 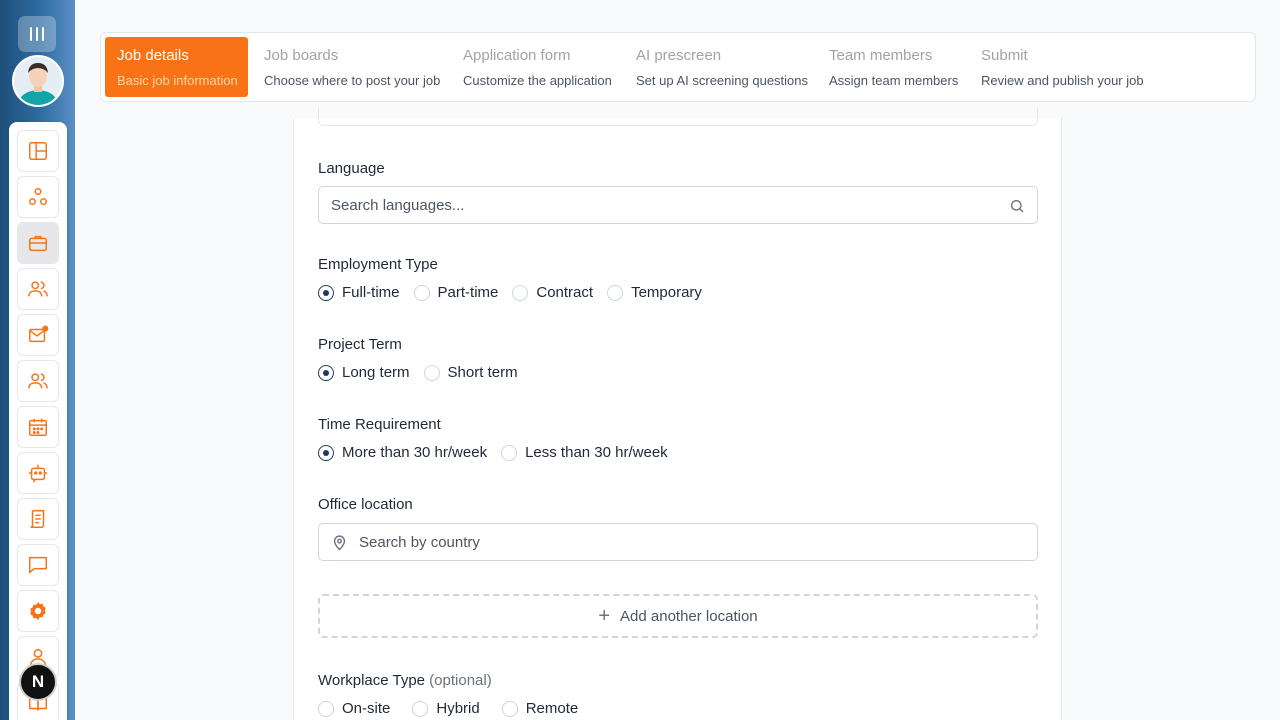 What do you see at coordinates (666, 292) in the screenshot?
I see `radio-label: Temporary` at bounding box center [666, 292].